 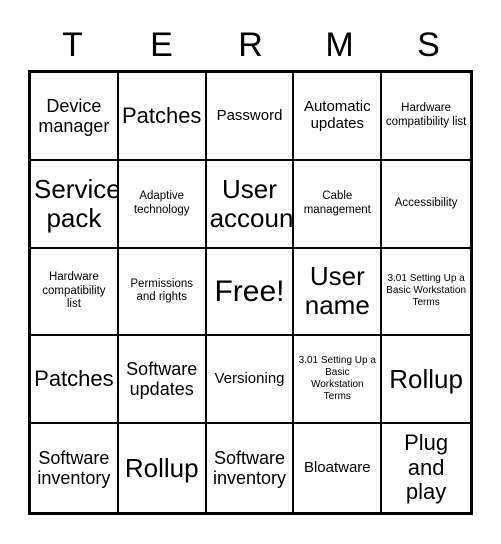 I want to click on header-letter-3: R, so click(x=250, y=45).